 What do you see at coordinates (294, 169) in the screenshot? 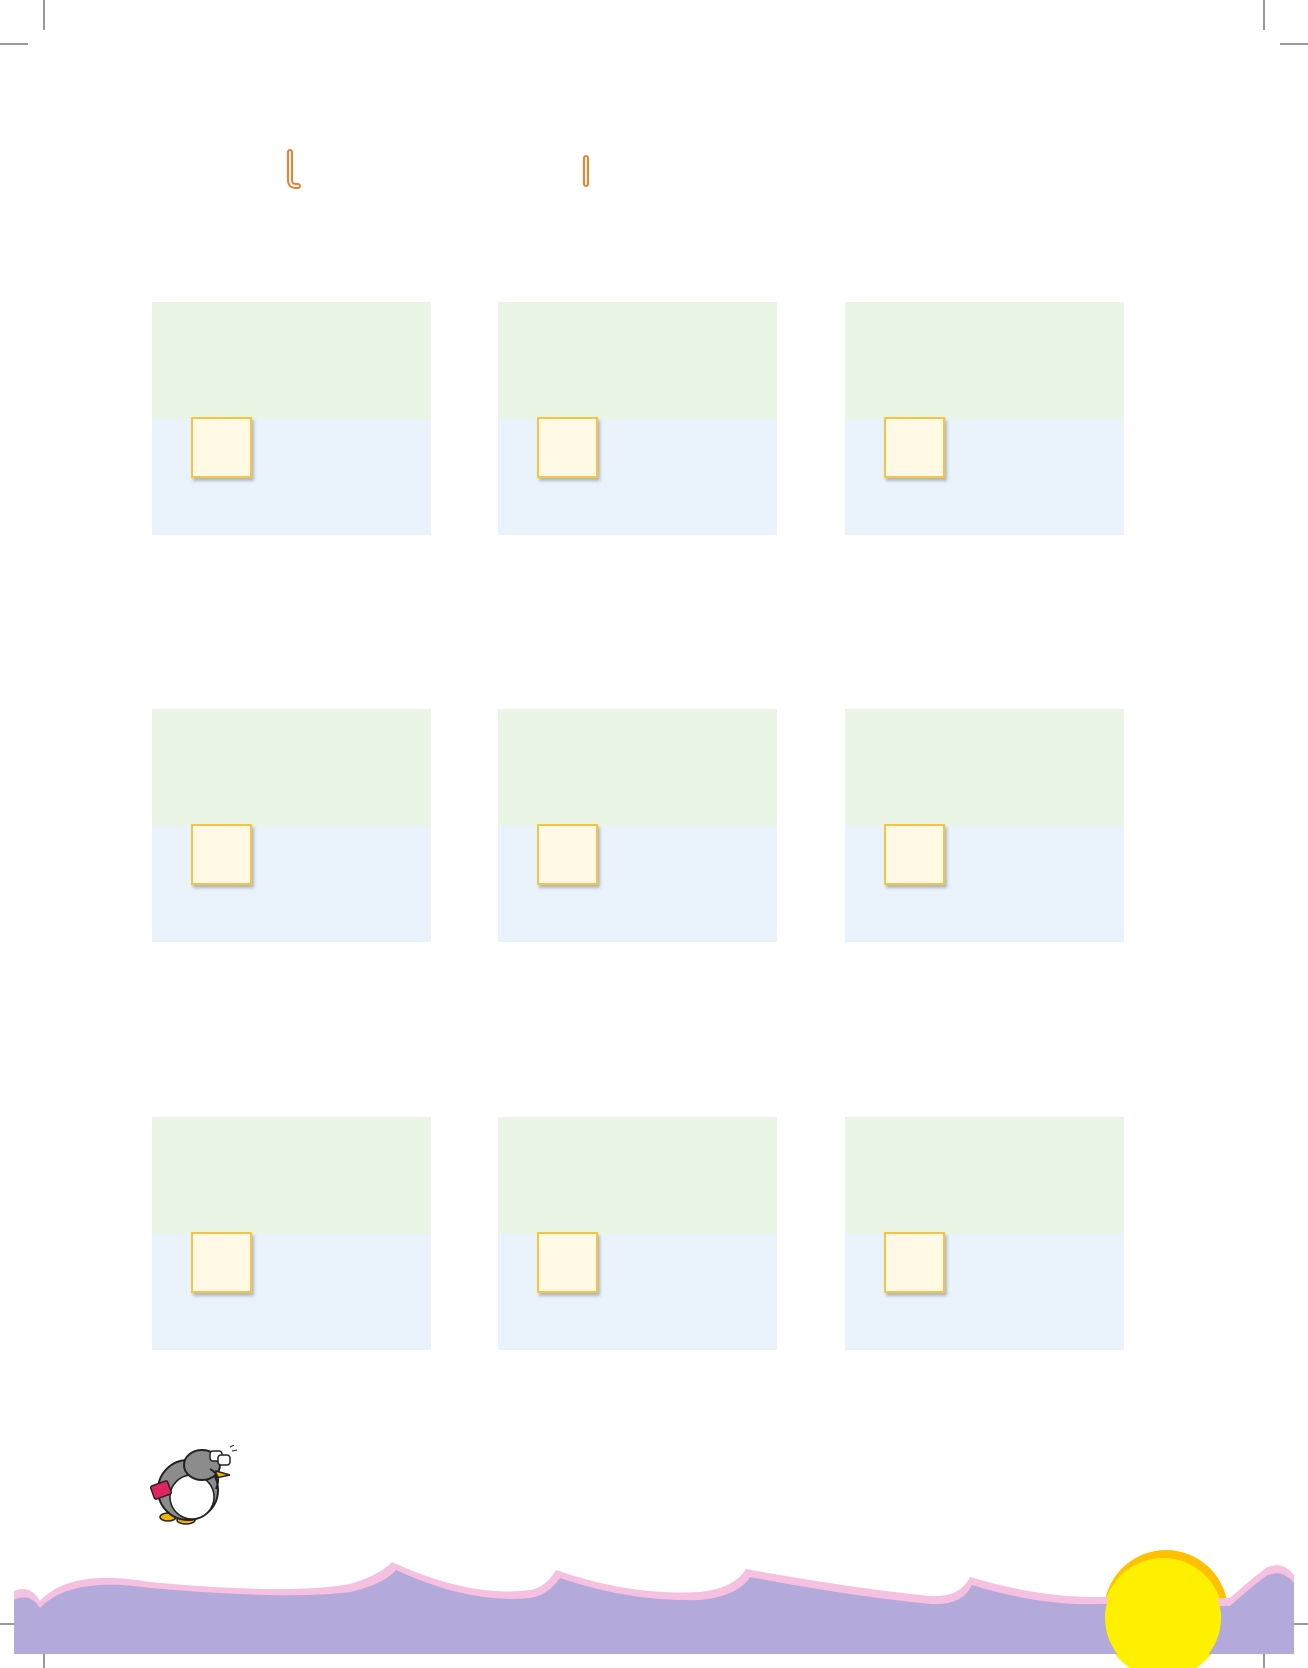
I see `hook-mark-icon` at bounding box center [294, 169].